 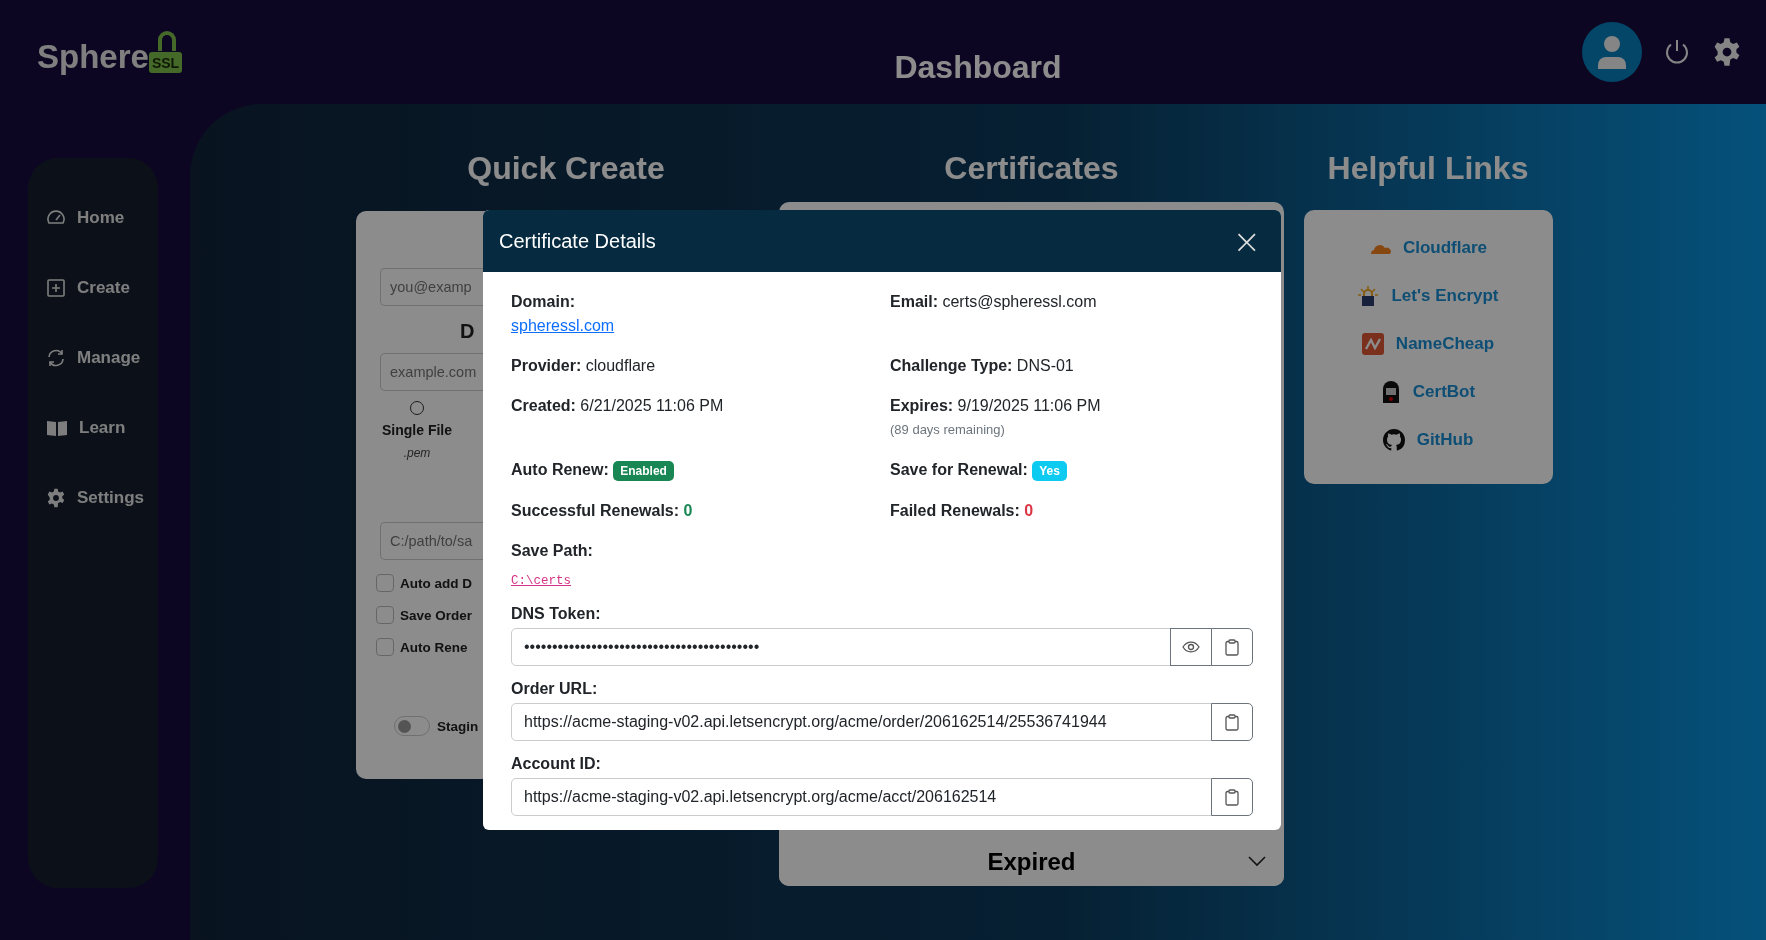 What do you see at coordinates (555, 689) in the screenshot?
I see `field-label: Order URL:` at bounding box center [555, 689].